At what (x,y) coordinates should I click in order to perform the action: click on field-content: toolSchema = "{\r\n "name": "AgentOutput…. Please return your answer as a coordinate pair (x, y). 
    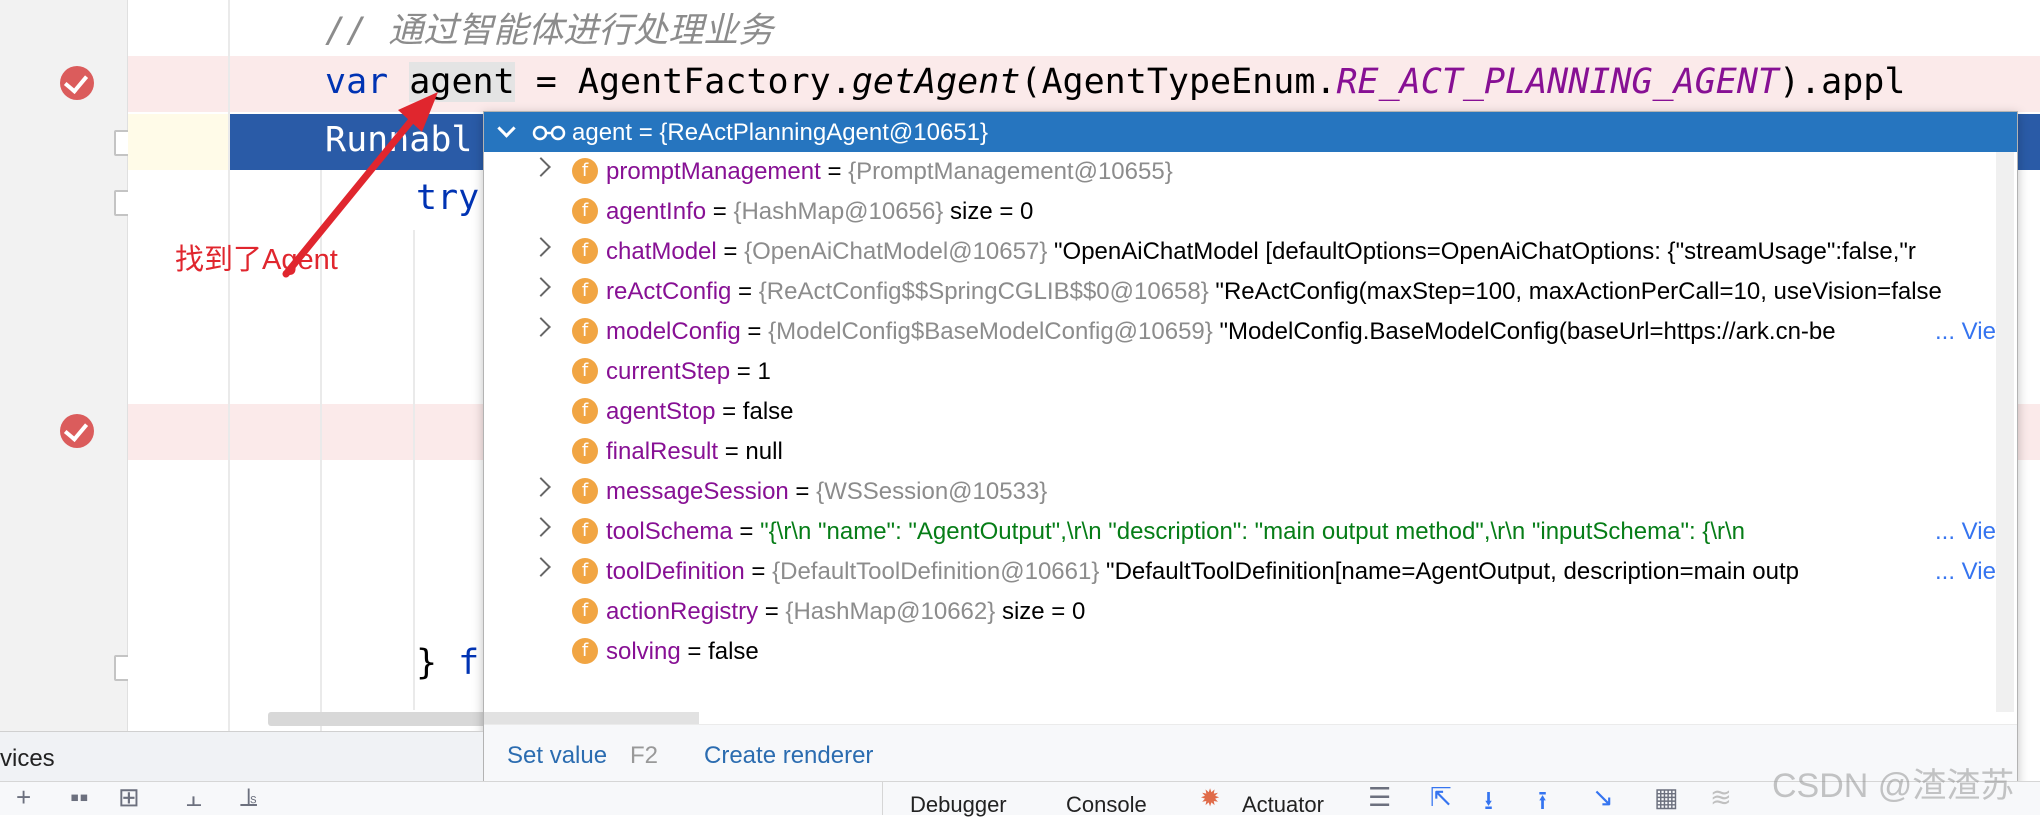
    Looking at the image, I should click on (1175, 532).